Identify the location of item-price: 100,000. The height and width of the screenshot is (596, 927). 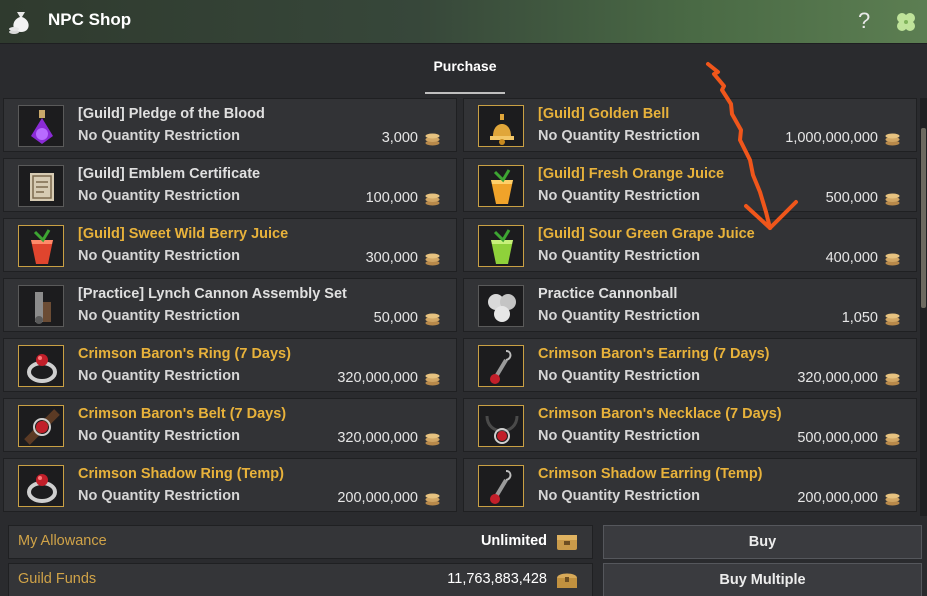
(391, 198).